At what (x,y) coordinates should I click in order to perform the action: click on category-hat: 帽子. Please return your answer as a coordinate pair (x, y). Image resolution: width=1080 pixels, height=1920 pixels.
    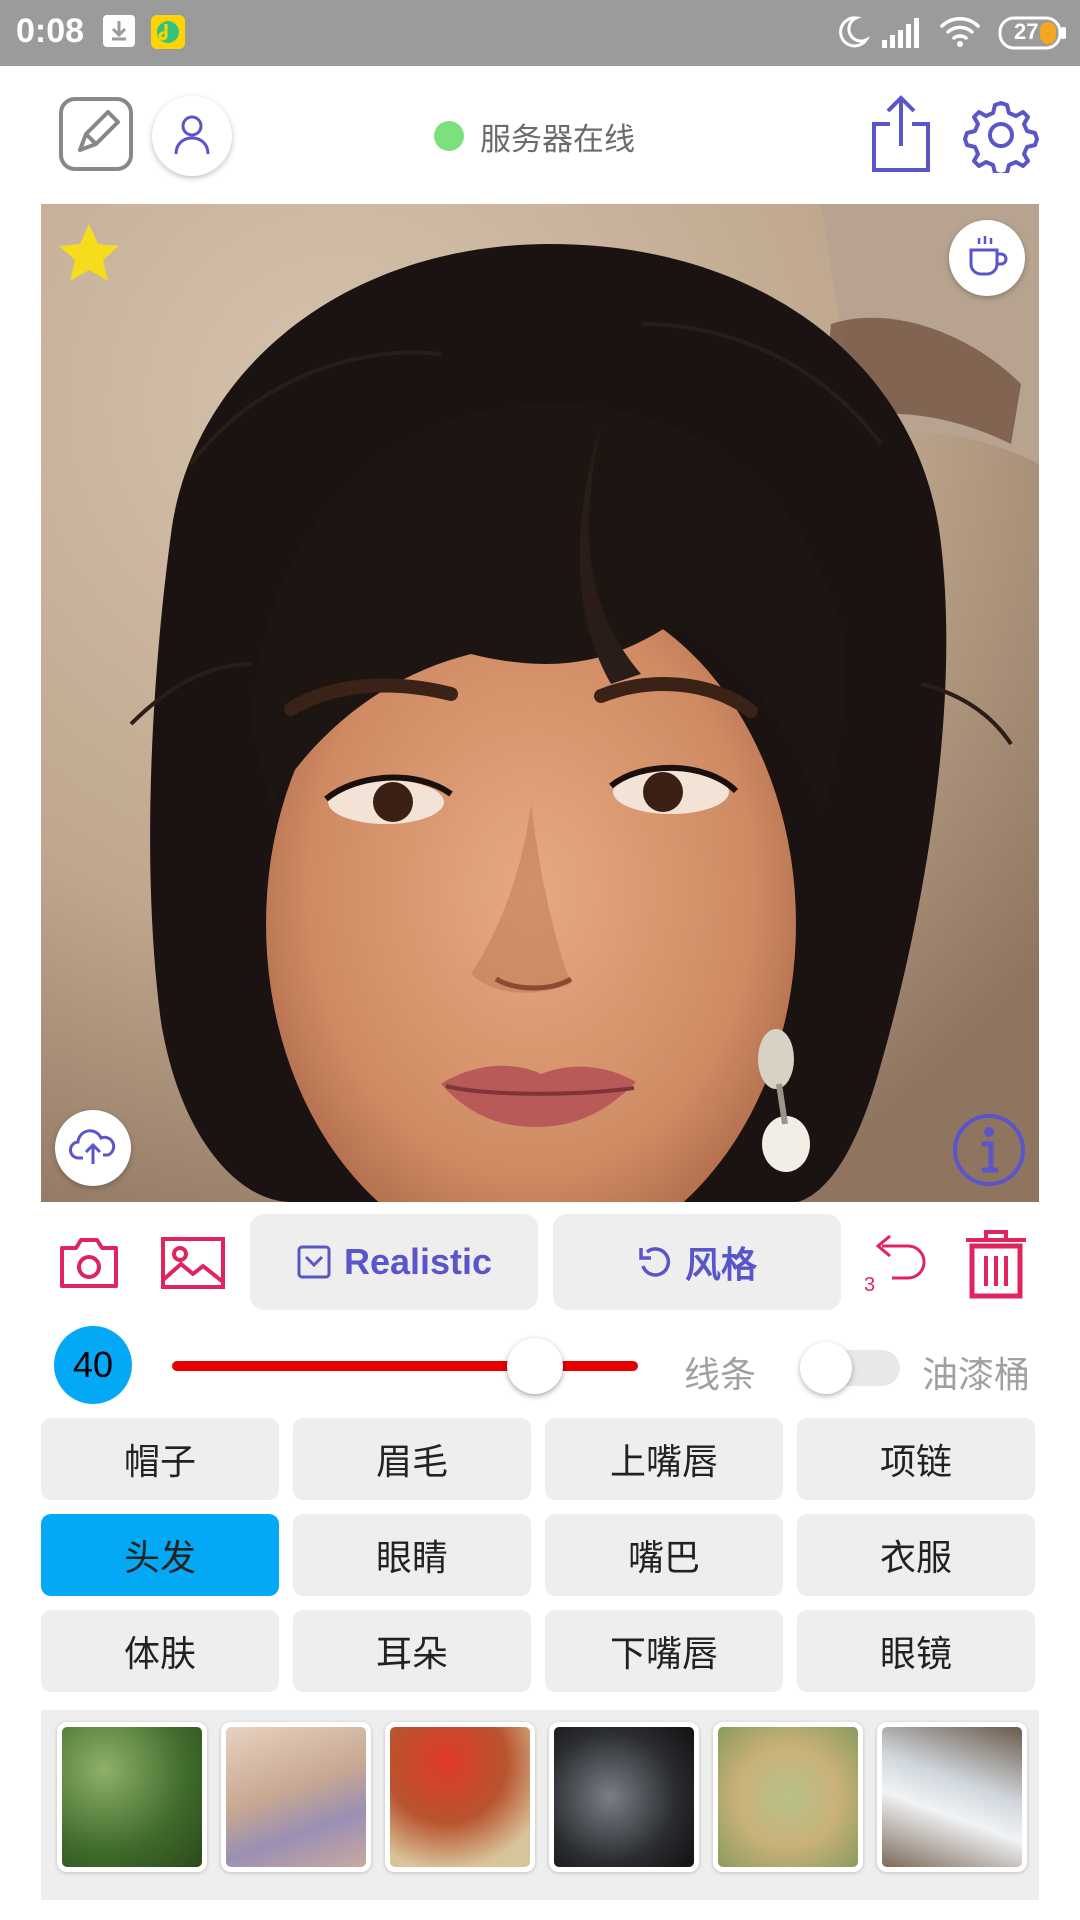
    Looking at the image, I should click on (160, 1459).